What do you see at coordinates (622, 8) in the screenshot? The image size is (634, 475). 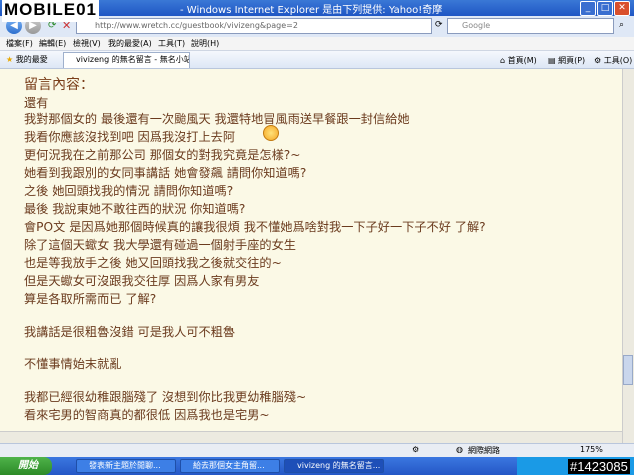 I see `close-button: ✕` at bounding box center [622, 8].